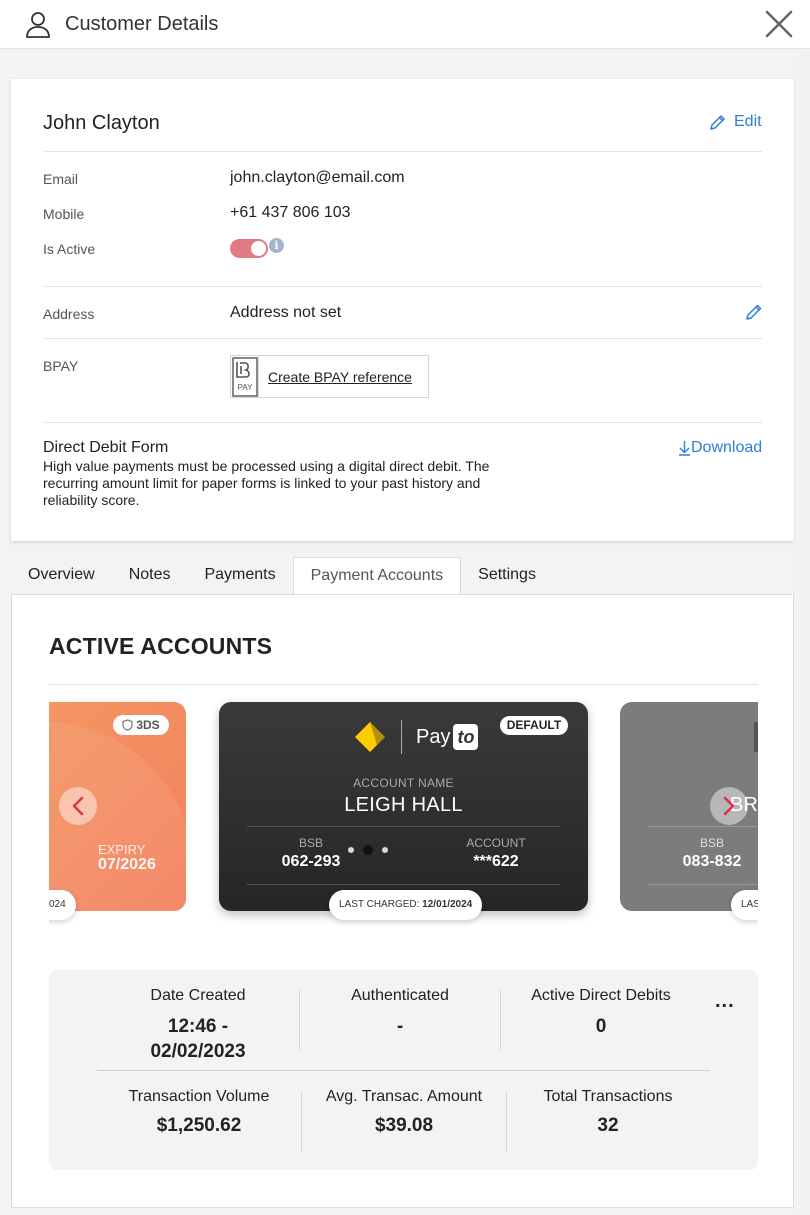 Image resolution: width=810 pixels, height=1215 pixels. What do you see at coordinates (290, 212) in the screenshot?
I see `mobile-value: +61 437 806 103` at bounding box center [290, 212].